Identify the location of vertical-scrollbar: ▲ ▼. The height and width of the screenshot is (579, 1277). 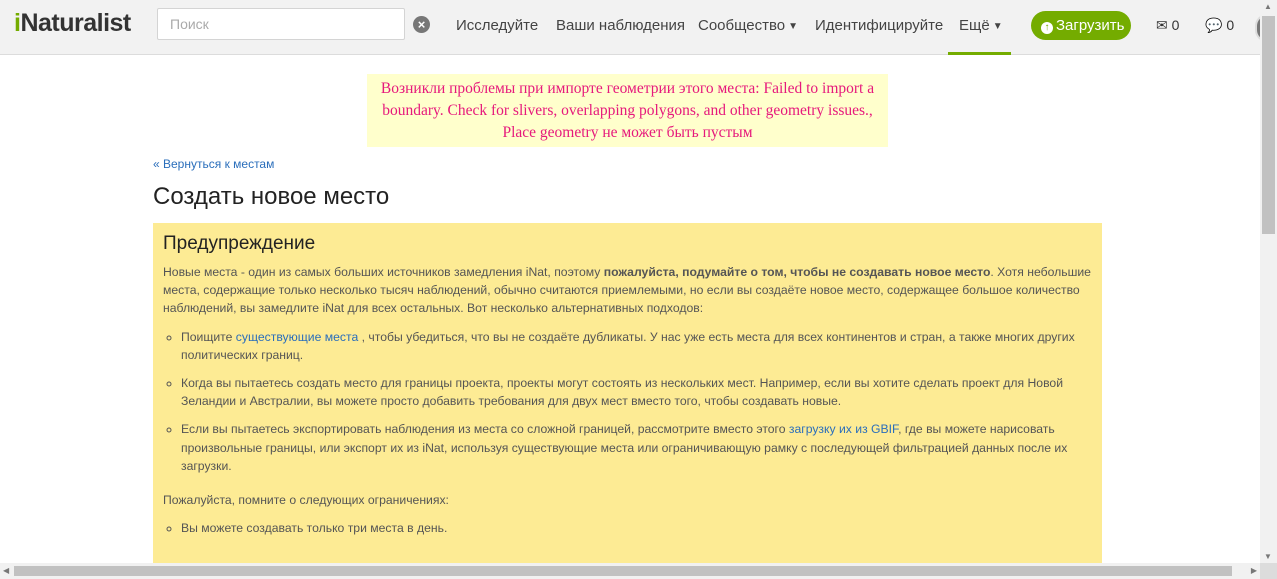
(1268, 281).